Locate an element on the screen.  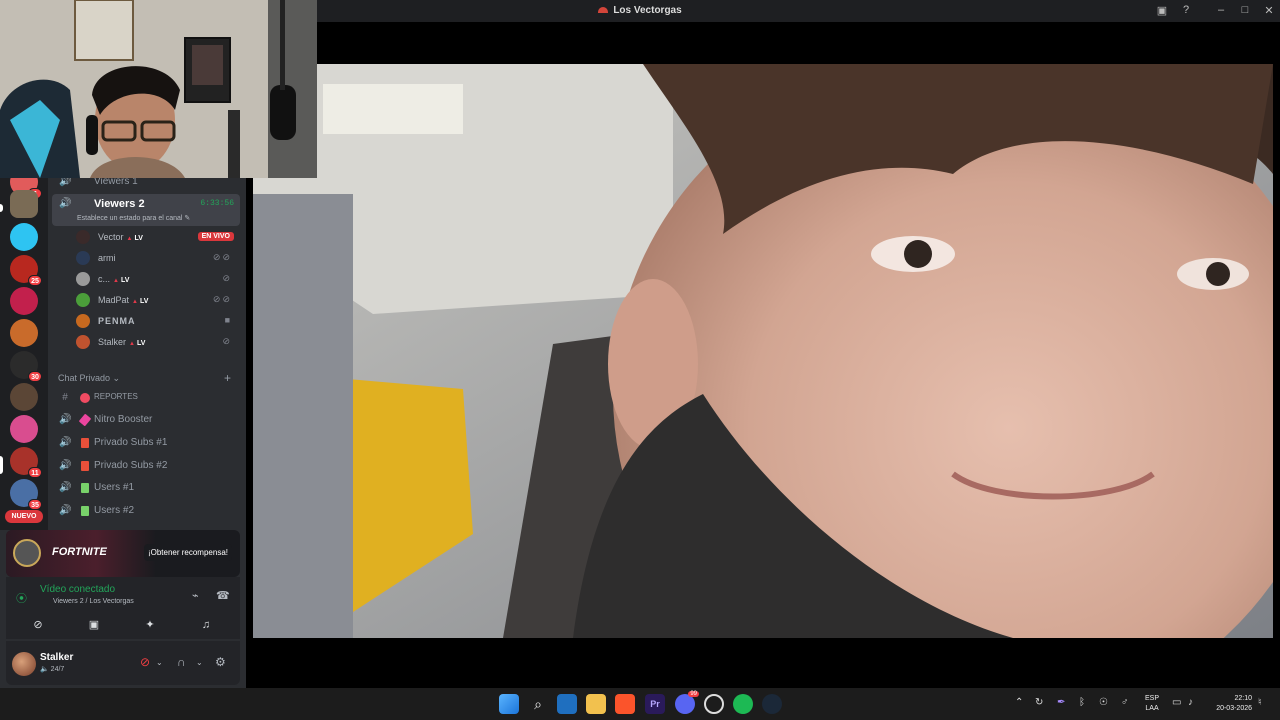
category-chat-privado: Chat Privado ⌄ + is located at coordinates (144, 378).